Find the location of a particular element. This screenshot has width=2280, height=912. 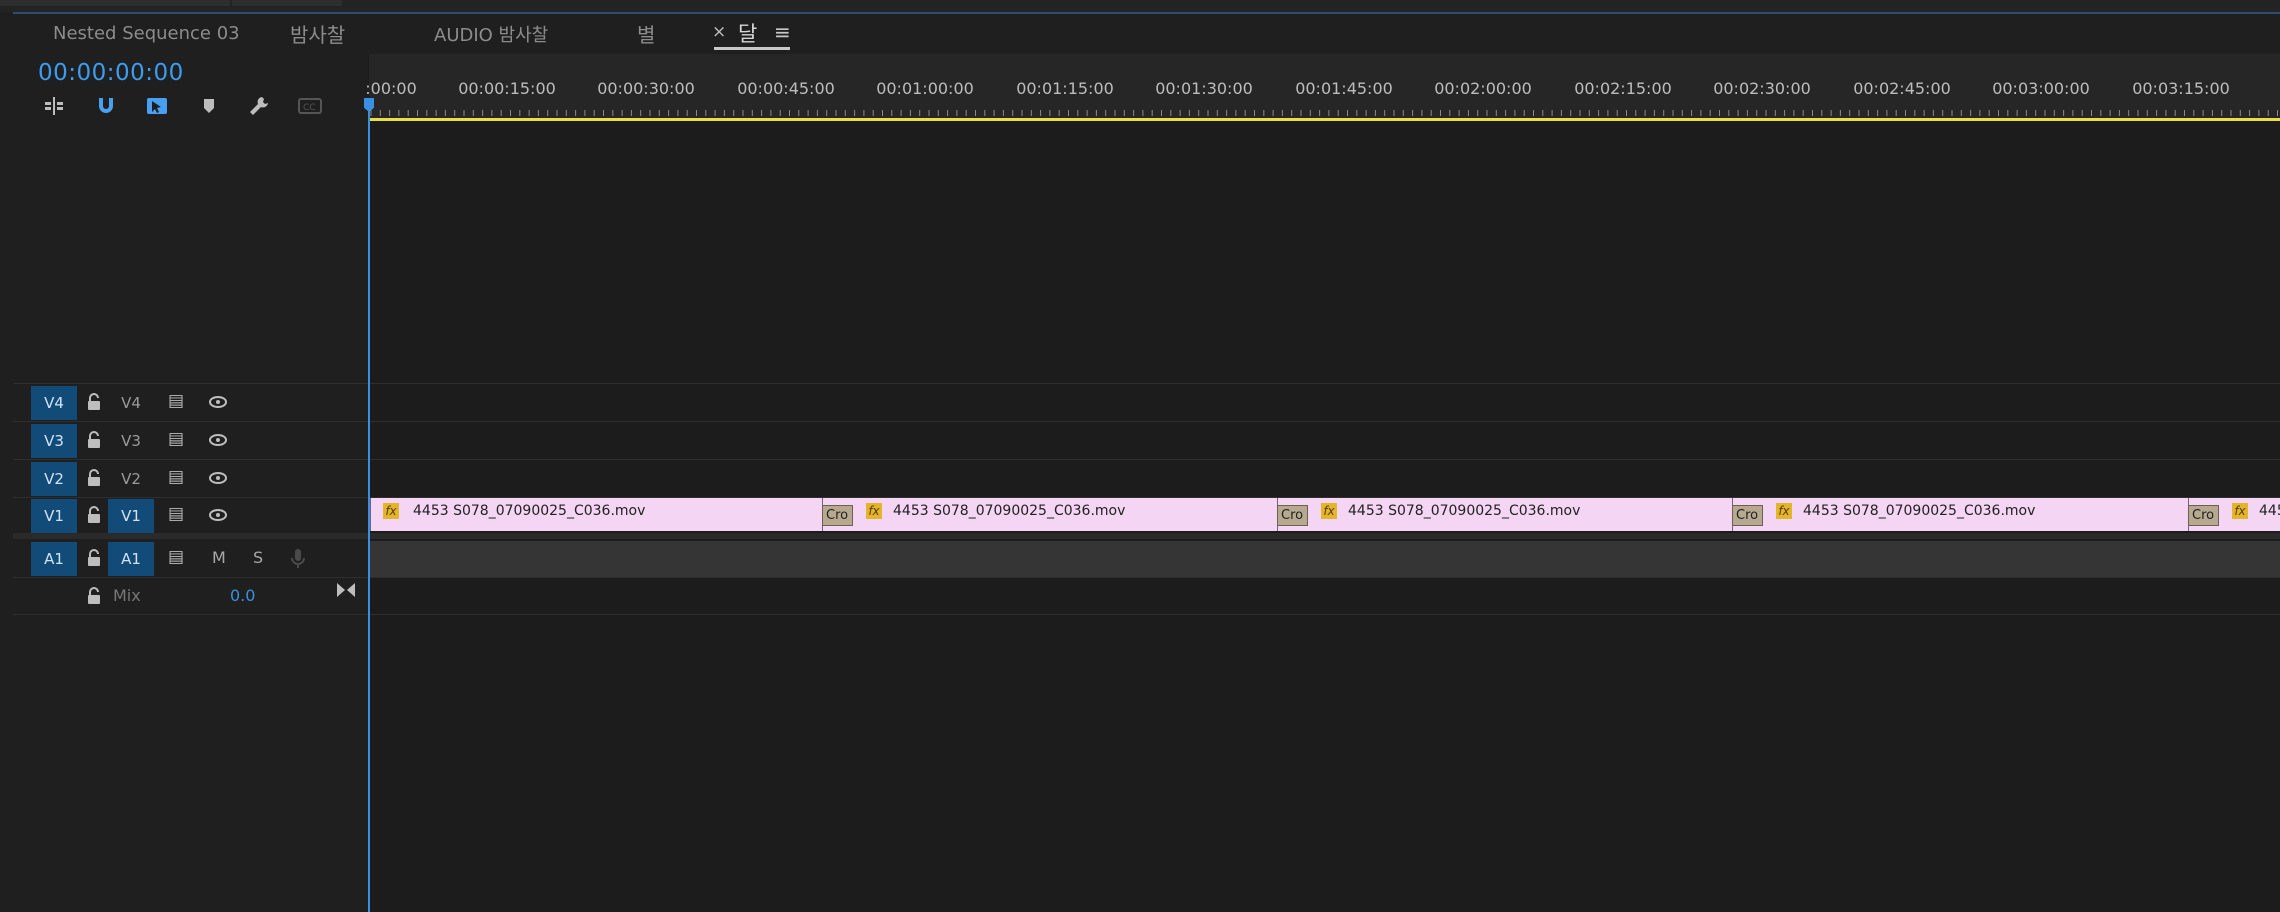

ruler-label: 00:01:45:00 is located at coordinates (1344, 88).